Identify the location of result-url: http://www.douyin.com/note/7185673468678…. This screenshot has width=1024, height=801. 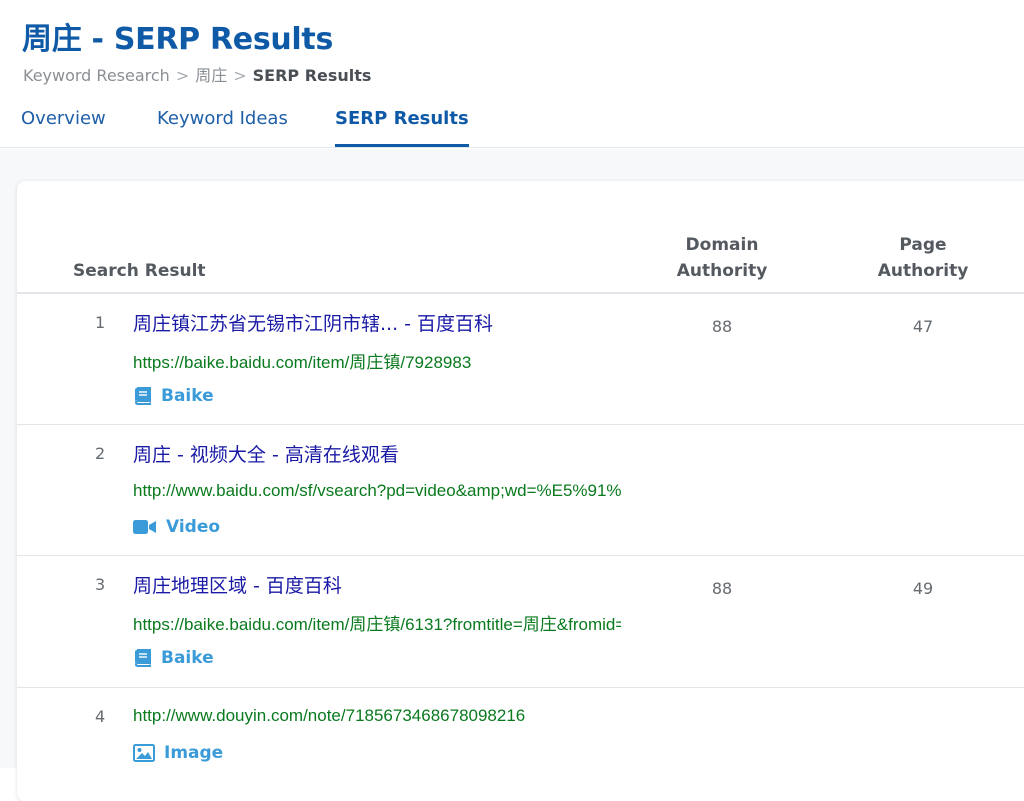
(377, 716).